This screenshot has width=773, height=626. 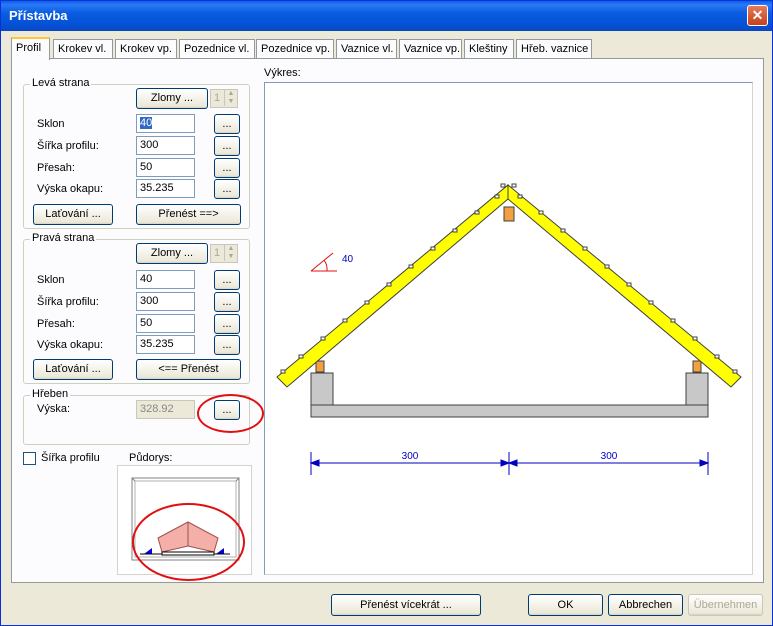 What do you see at coordinates (165, 279) in the screenshot?
I see `right-sklon-input: 40` at bounding box center [165, 279].